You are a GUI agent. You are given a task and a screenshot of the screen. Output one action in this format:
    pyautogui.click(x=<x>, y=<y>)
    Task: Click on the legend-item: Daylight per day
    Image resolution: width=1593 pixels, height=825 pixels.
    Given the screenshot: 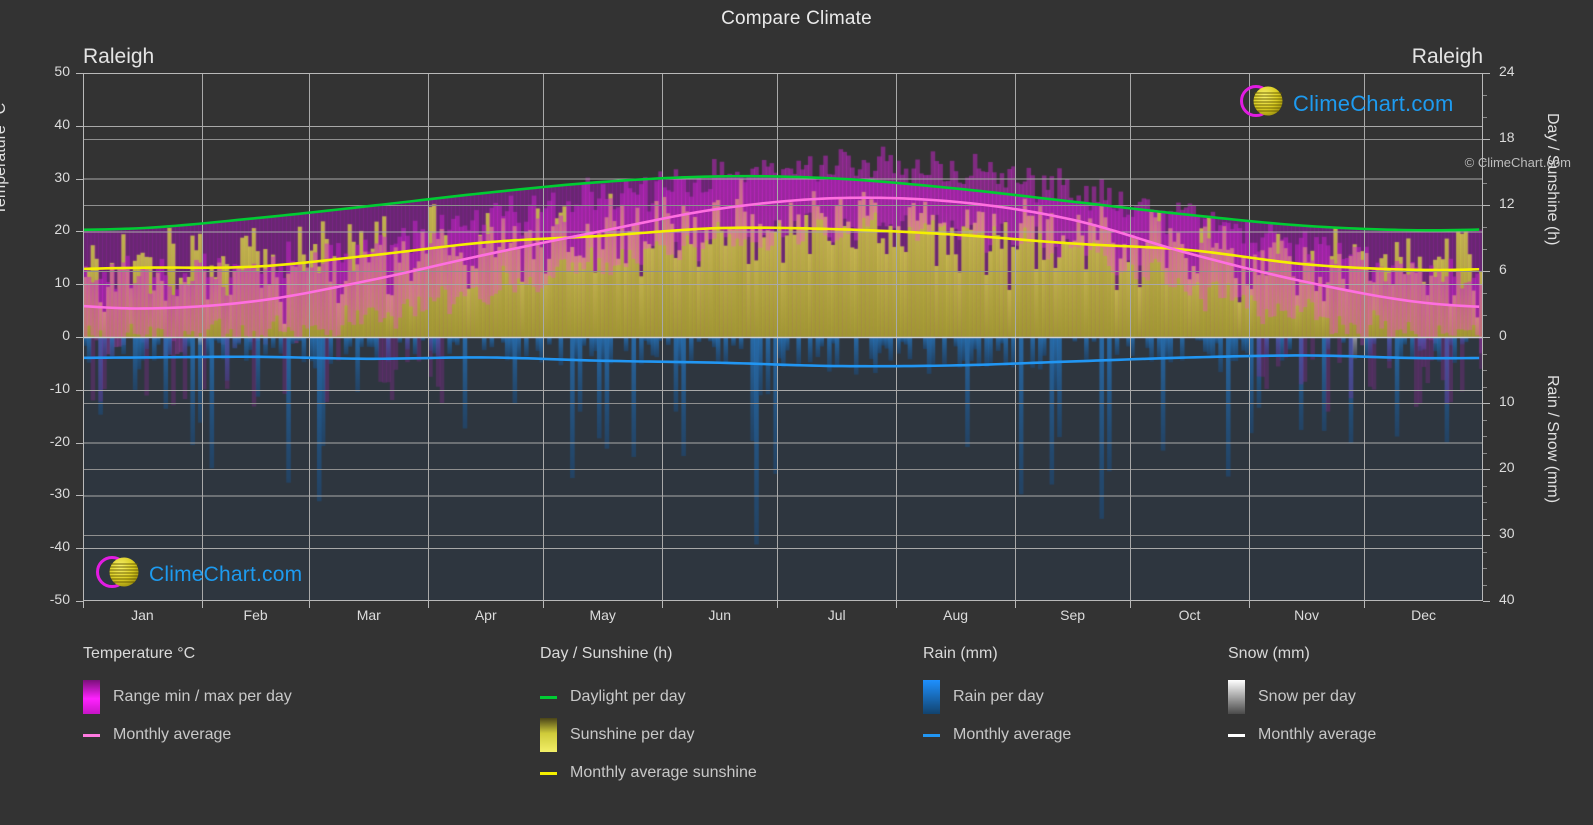 What is the action you would take?
    pyautogui.click(x=648, y=697)
    